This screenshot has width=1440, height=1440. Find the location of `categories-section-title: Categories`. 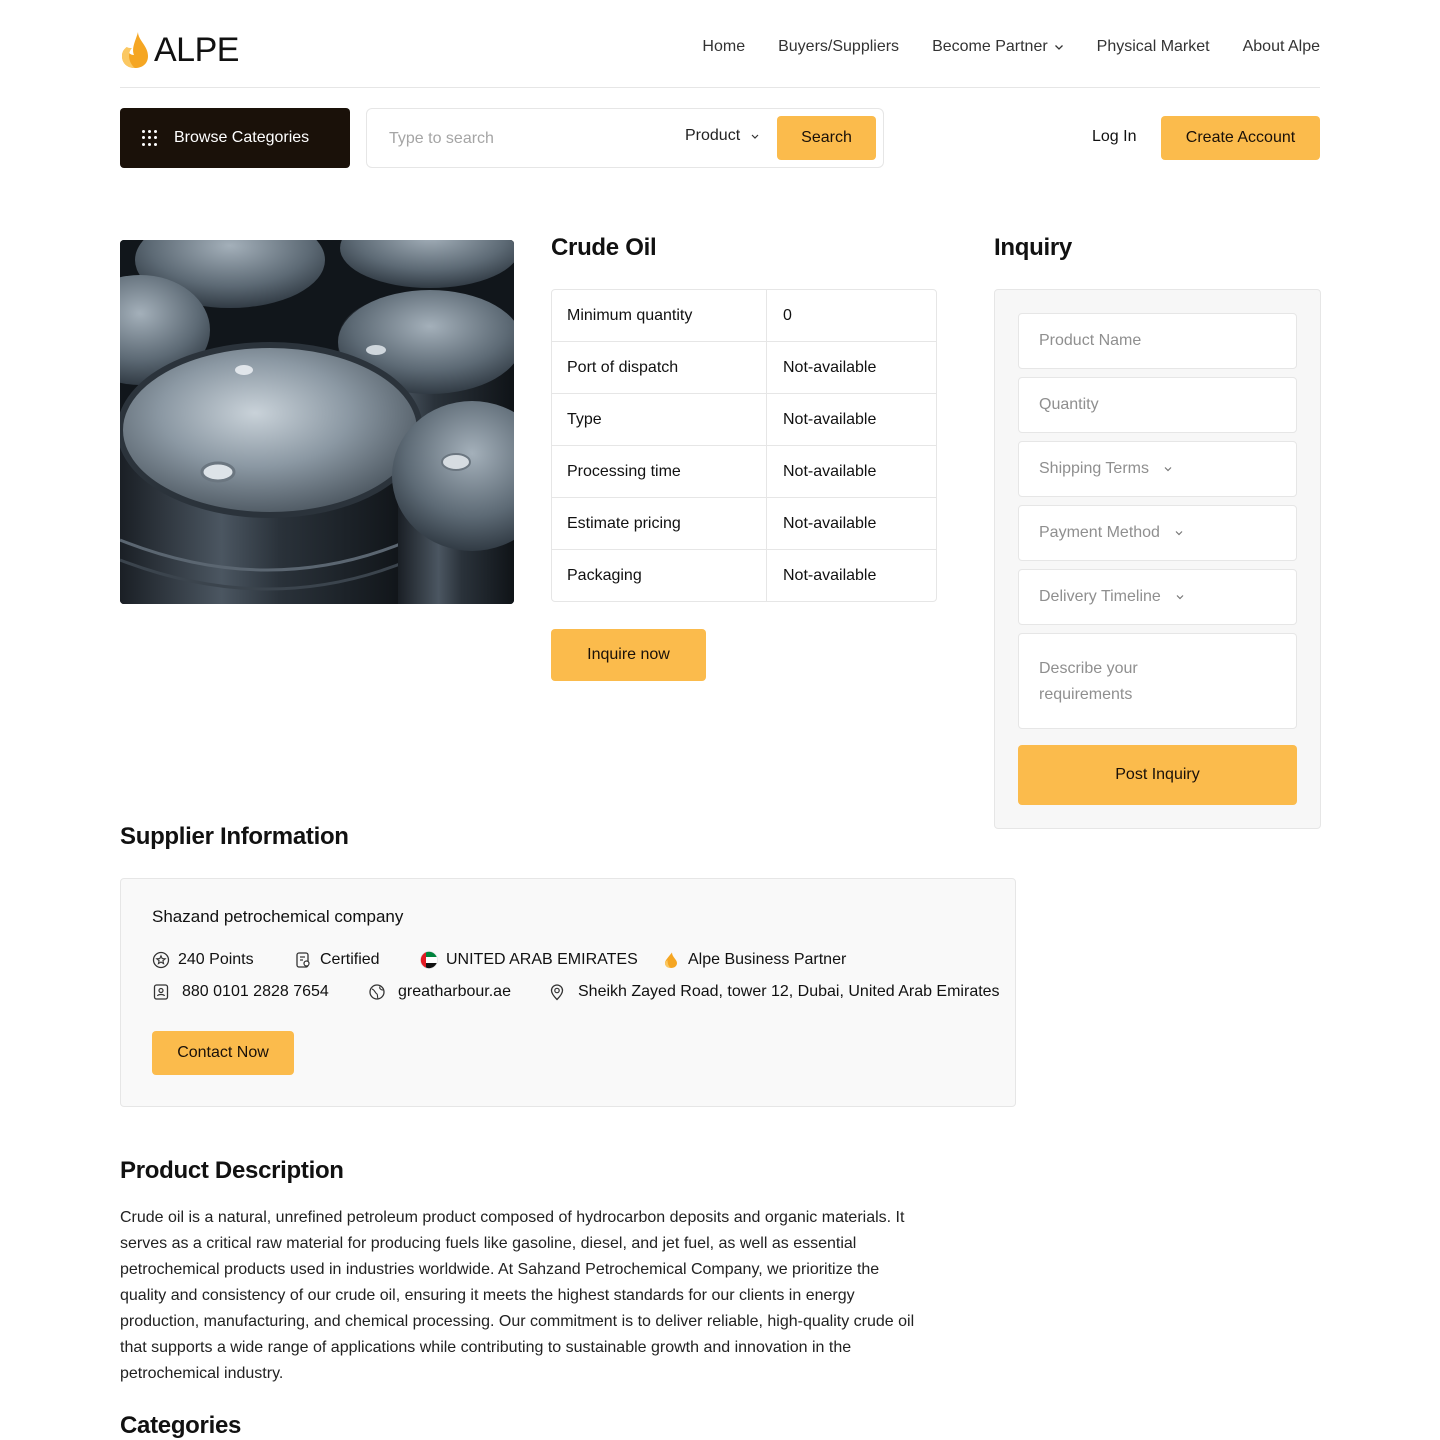

categories-section-title: Categories is located at coordinates (181, 1425).